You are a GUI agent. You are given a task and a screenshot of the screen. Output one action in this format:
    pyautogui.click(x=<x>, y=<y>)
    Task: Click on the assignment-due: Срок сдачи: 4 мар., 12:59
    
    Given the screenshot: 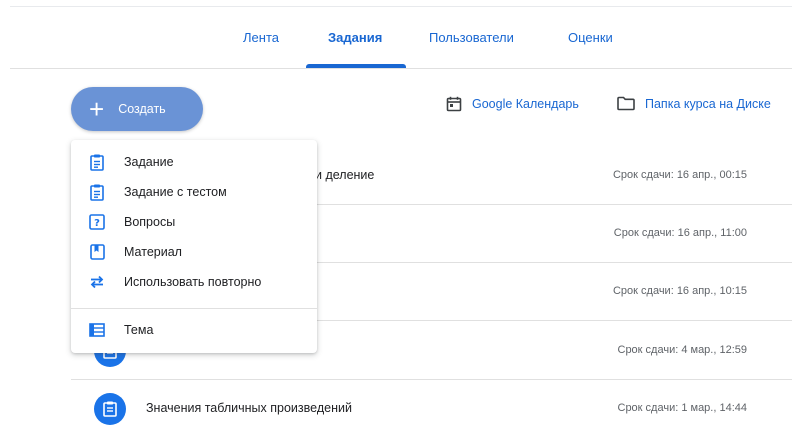 What is the action you would take?
    pyautogui.click(x=682, y=350)
    